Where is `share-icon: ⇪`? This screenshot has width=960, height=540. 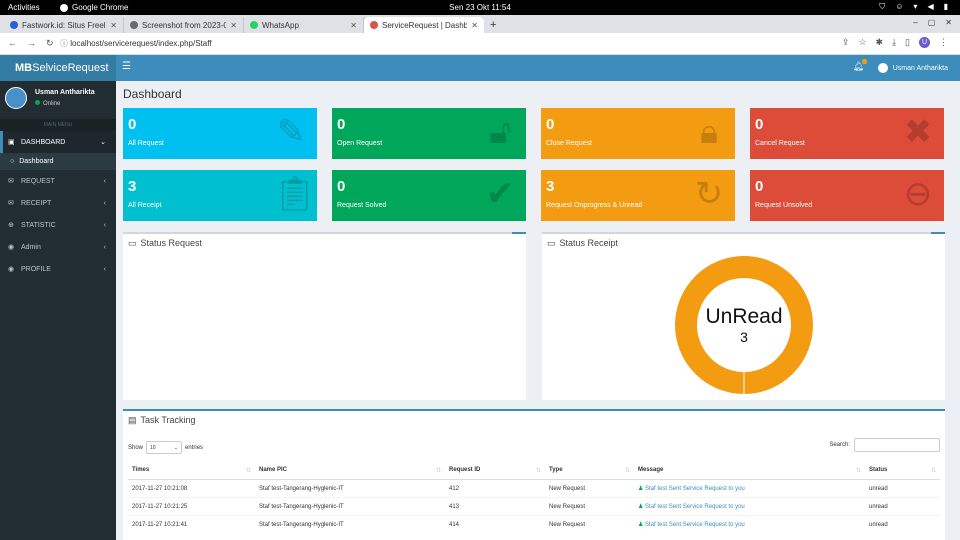 share-icon: ⇪ is located at coordinates (846, 42).